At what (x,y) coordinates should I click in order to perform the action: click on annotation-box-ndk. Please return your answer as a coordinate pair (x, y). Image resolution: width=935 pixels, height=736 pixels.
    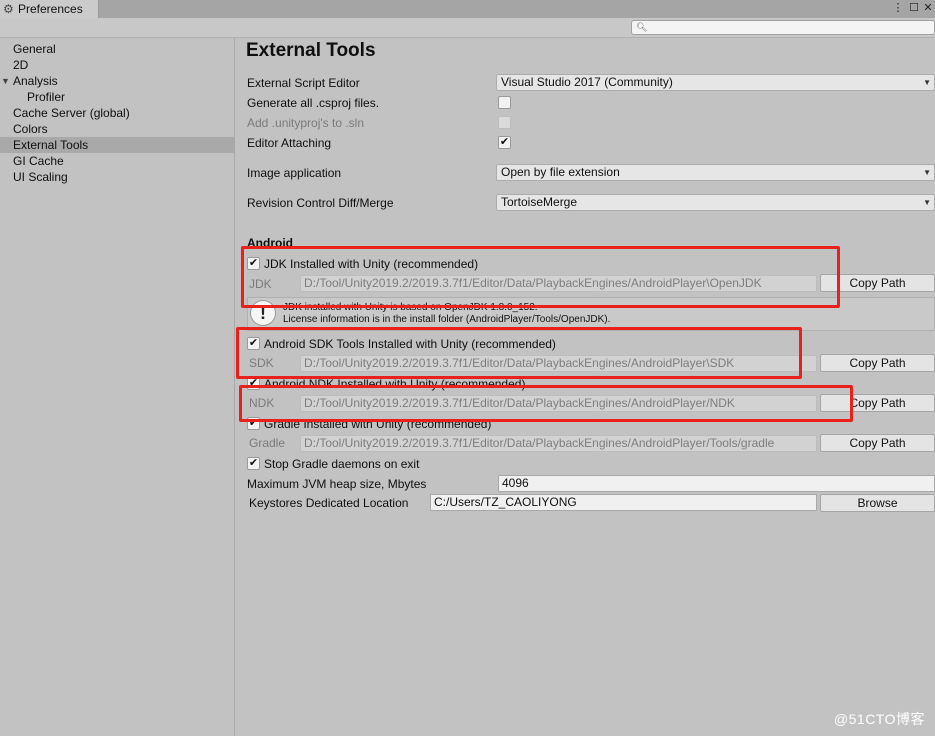
    Looking at the image, I should click on (546, 403).